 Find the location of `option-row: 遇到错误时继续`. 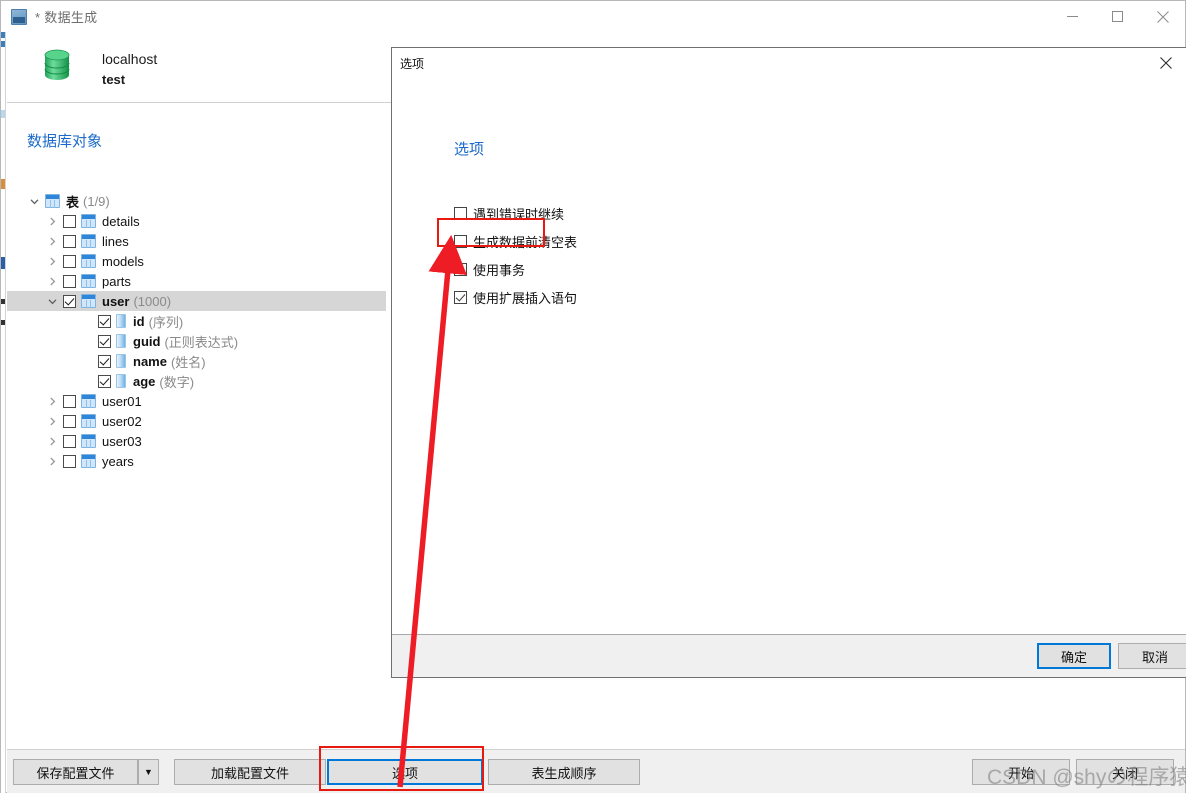

option-row: 遇到错误时继续 is located at coordinates (515, 213).